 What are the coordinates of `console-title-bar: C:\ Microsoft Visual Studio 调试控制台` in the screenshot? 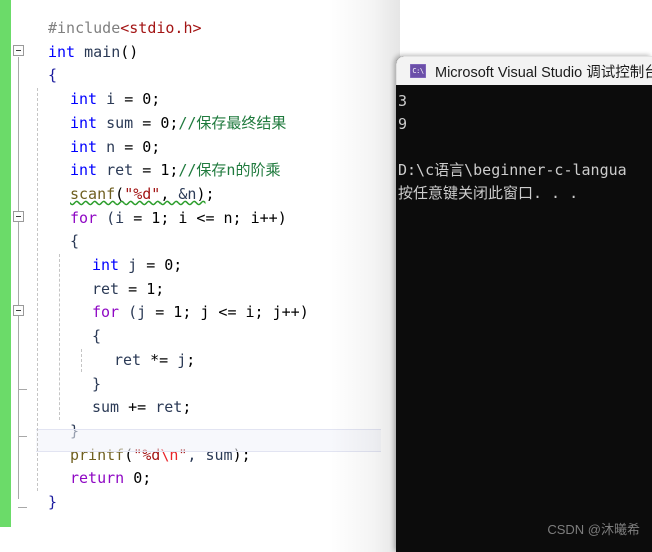 It's located at (524, 70).